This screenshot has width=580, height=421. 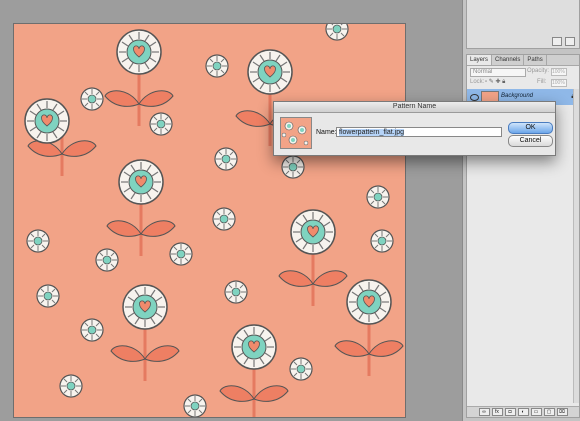 I want to click on layers-bottom-toolbar: ∞ fx ◘ ◐ ▭ ▢ ⌧, so click(x=523, y=411).